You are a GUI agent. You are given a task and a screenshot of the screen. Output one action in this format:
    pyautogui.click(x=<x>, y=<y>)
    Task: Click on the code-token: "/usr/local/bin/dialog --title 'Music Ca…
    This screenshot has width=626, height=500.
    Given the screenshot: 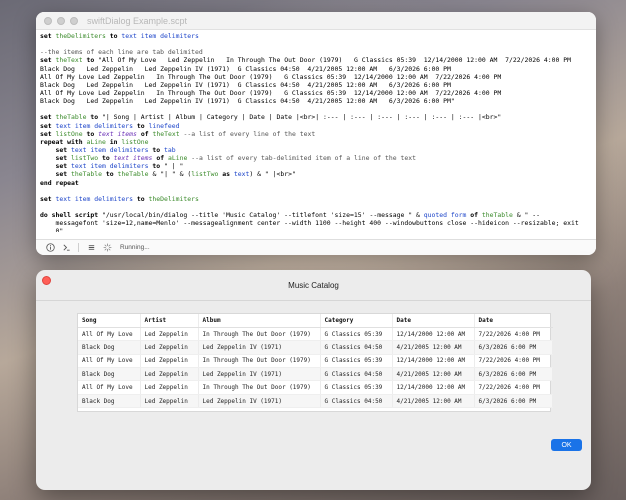 What is the action you would take?
    pyautogui.click(x=263, y=215)
    